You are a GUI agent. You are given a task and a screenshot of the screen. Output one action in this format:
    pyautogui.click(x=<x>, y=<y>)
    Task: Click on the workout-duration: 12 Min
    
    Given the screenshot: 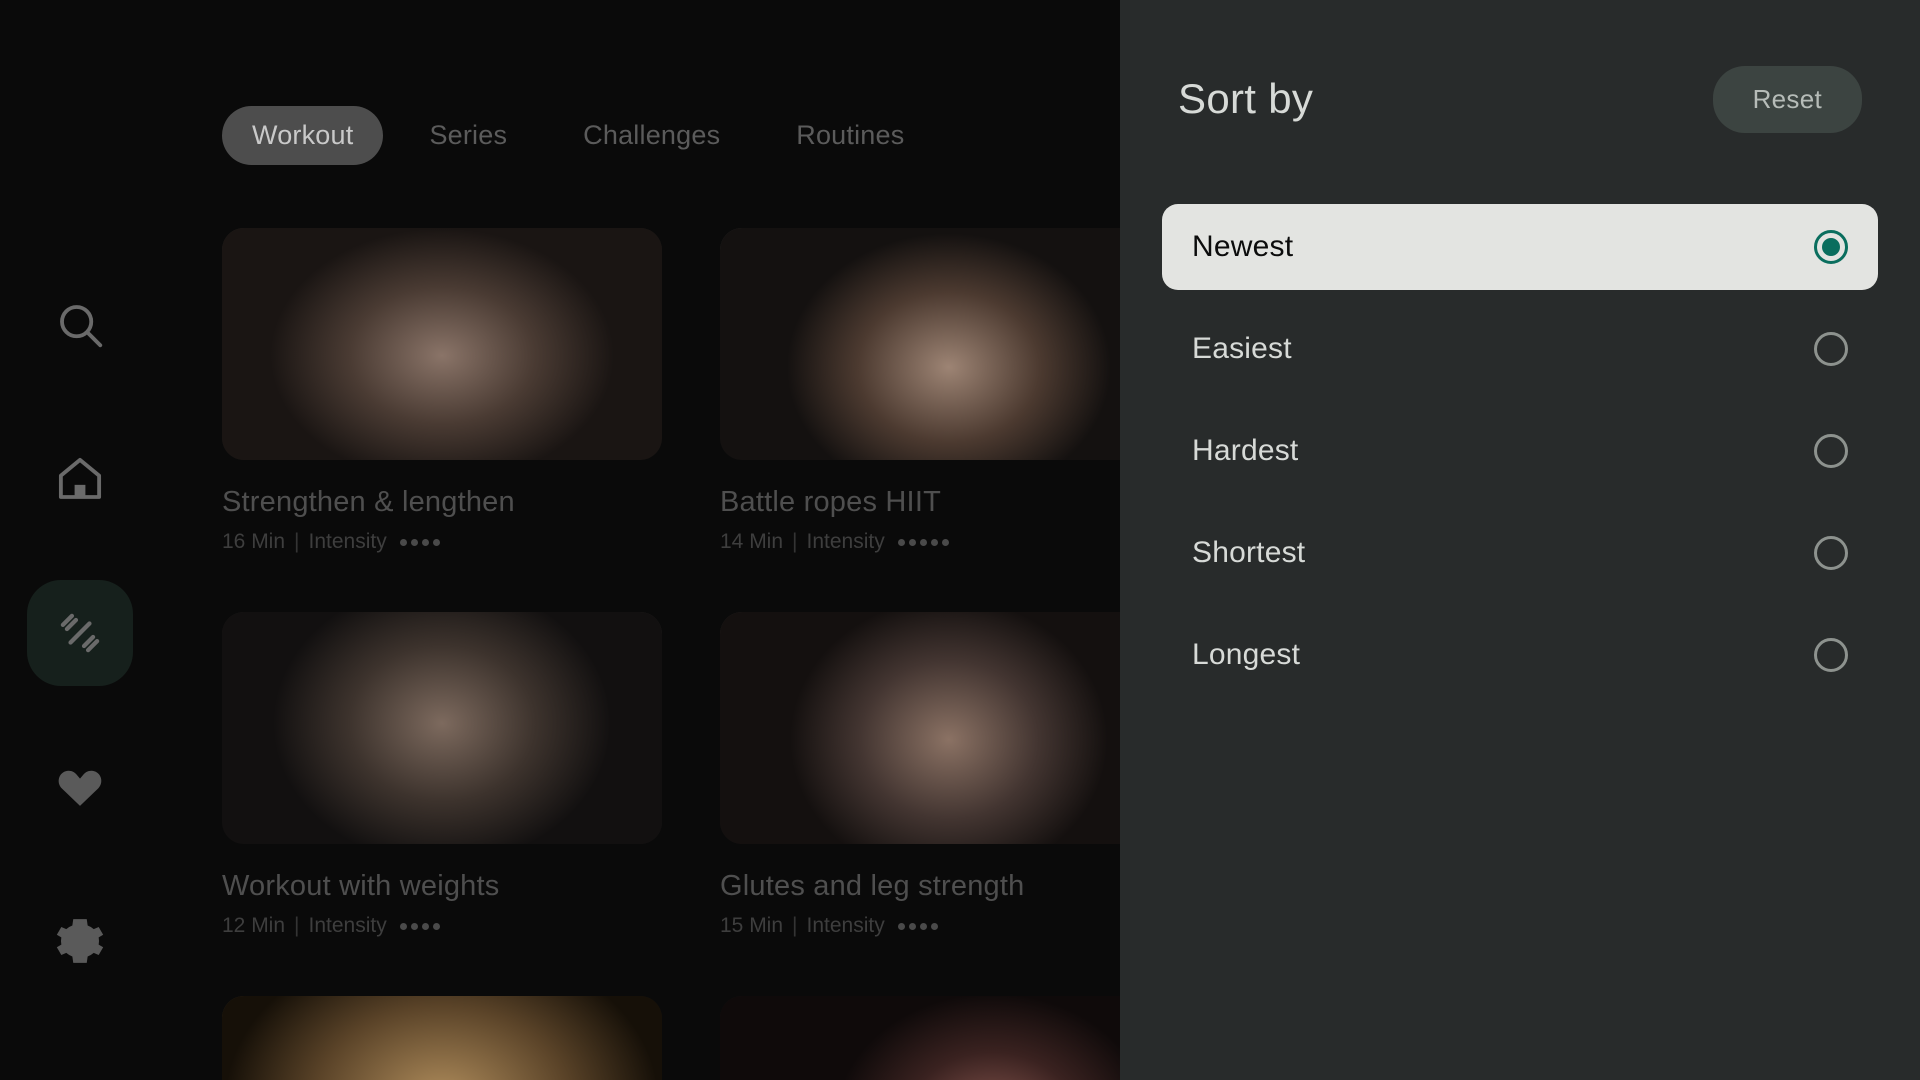 What is the action you would take?
    pyautogui.click(x=254, y=925)
    